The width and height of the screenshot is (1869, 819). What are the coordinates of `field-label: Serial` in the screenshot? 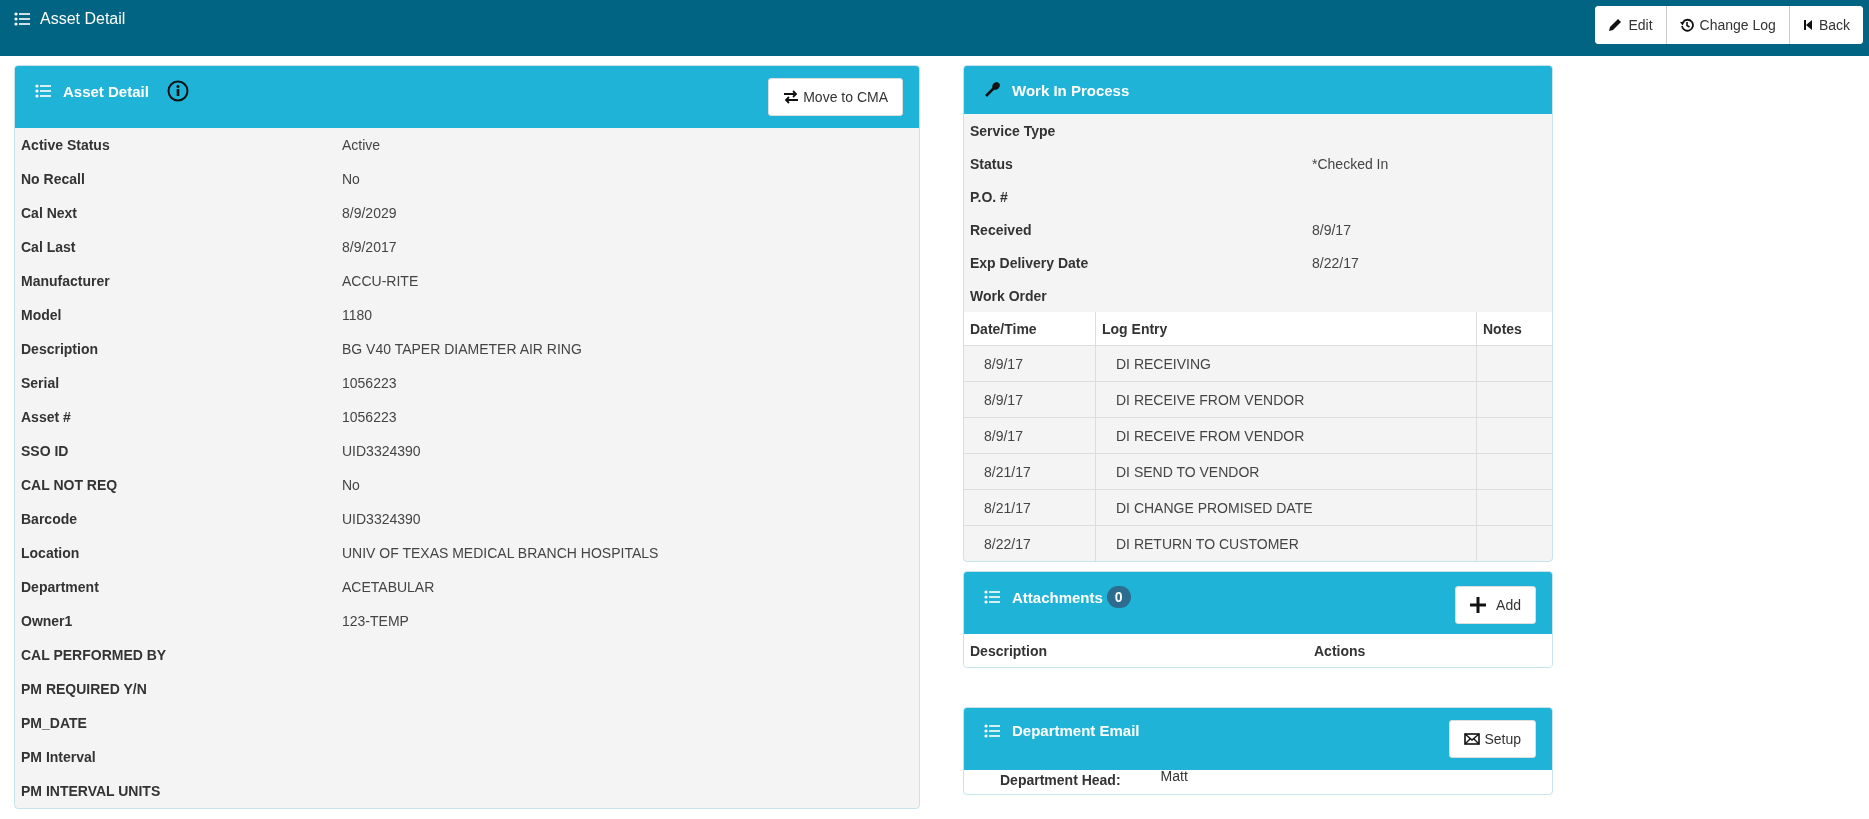 It's located at (41, 383).